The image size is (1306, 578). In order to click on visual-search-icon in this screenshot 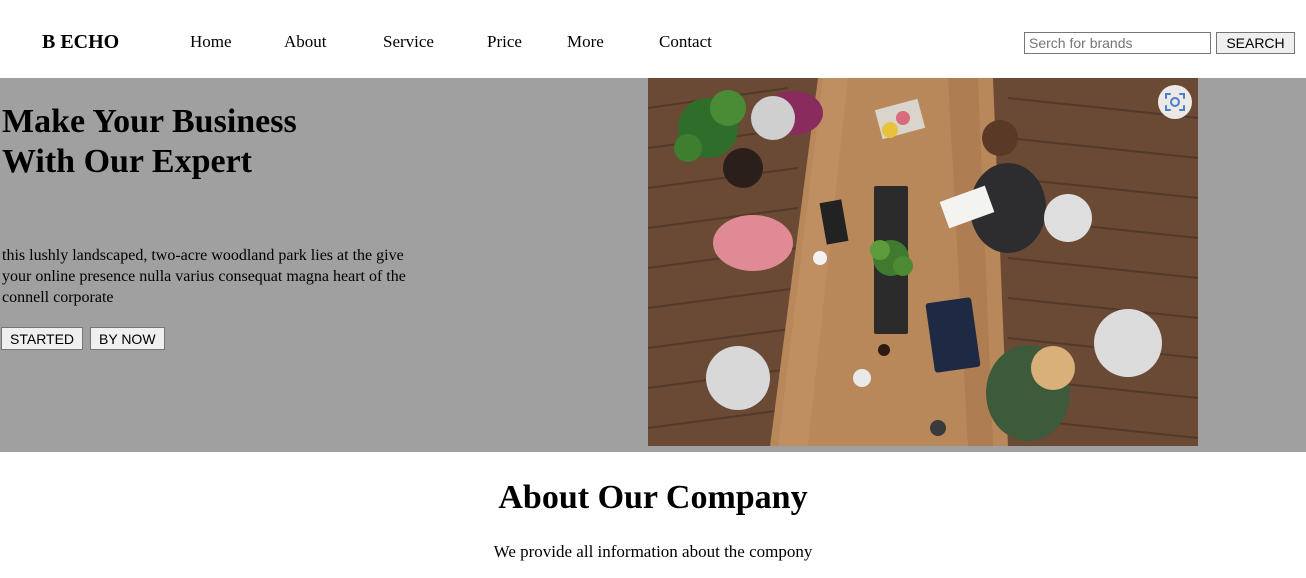, I will do `click(1175, 102)`.